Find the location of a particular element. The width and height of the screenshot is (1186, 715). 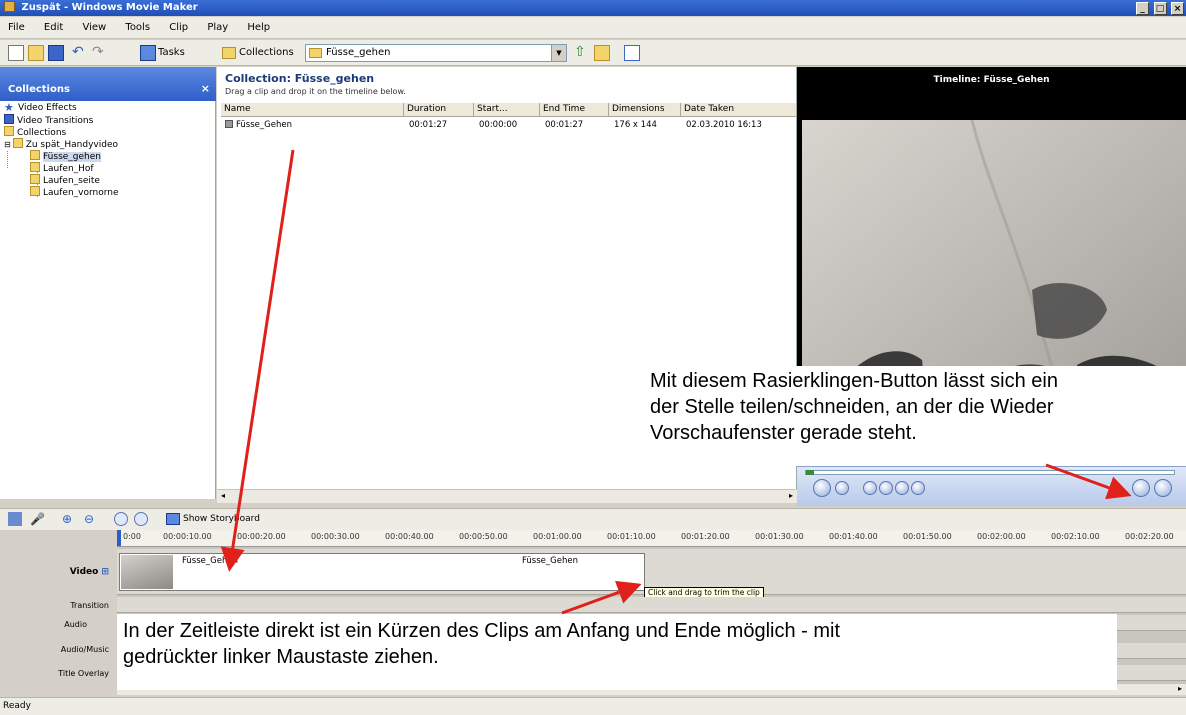

previous-frame-button is located at coordinates (870, 488).